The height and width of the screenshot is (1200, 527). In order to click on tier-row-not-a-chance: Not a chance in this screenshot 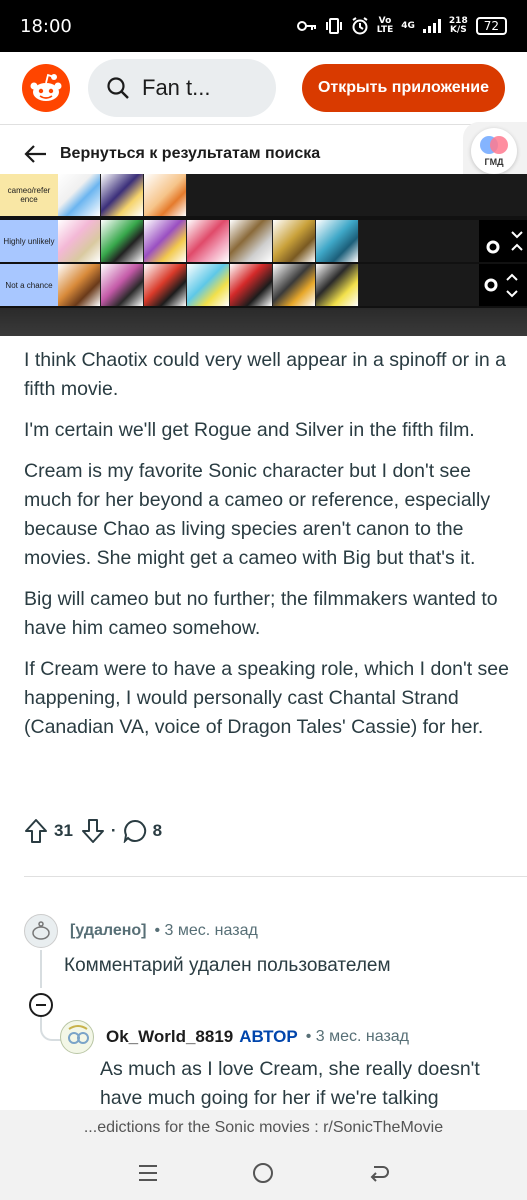, I will do `click(263, 285)`.